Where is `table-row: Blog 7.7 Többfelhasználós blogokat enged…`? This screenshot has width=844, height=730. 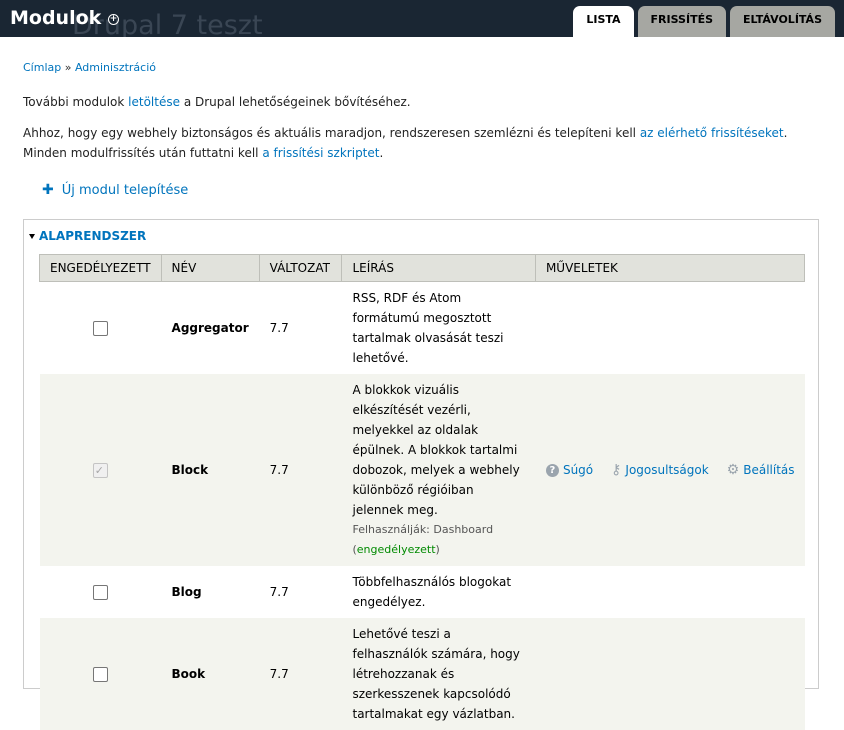
table-row: Blog 7.7 Többfelhasználós blogokat enged… is located at coordinates (422, 592).